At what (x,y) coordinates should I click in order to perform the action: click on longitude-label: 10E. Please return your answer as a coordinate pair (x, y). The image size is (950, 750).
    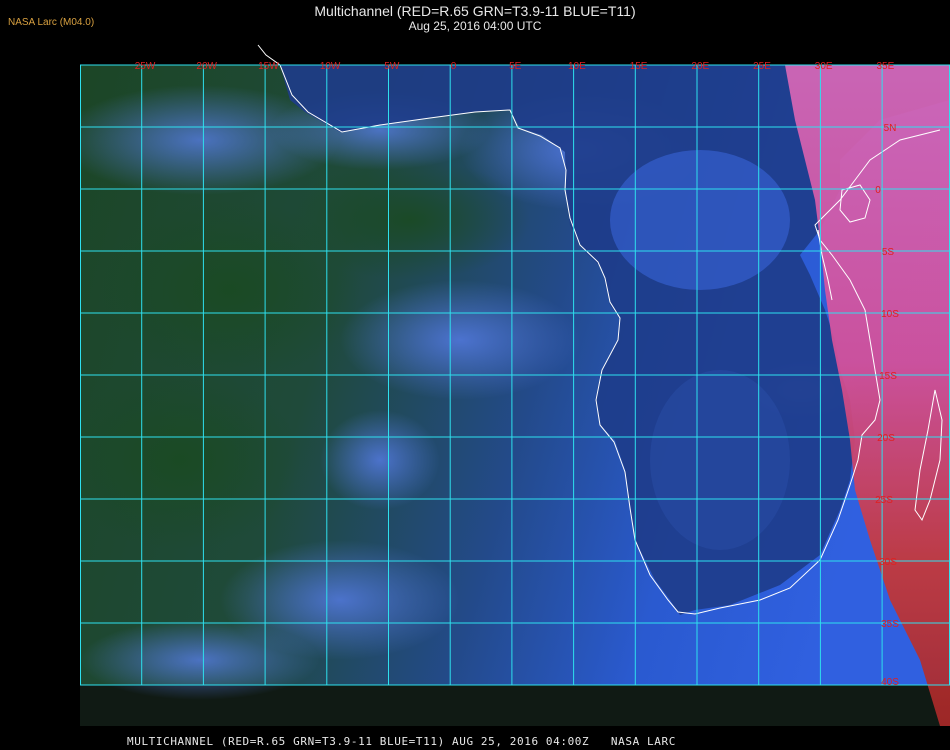
    Looking at the image, I should click on (577, 66).